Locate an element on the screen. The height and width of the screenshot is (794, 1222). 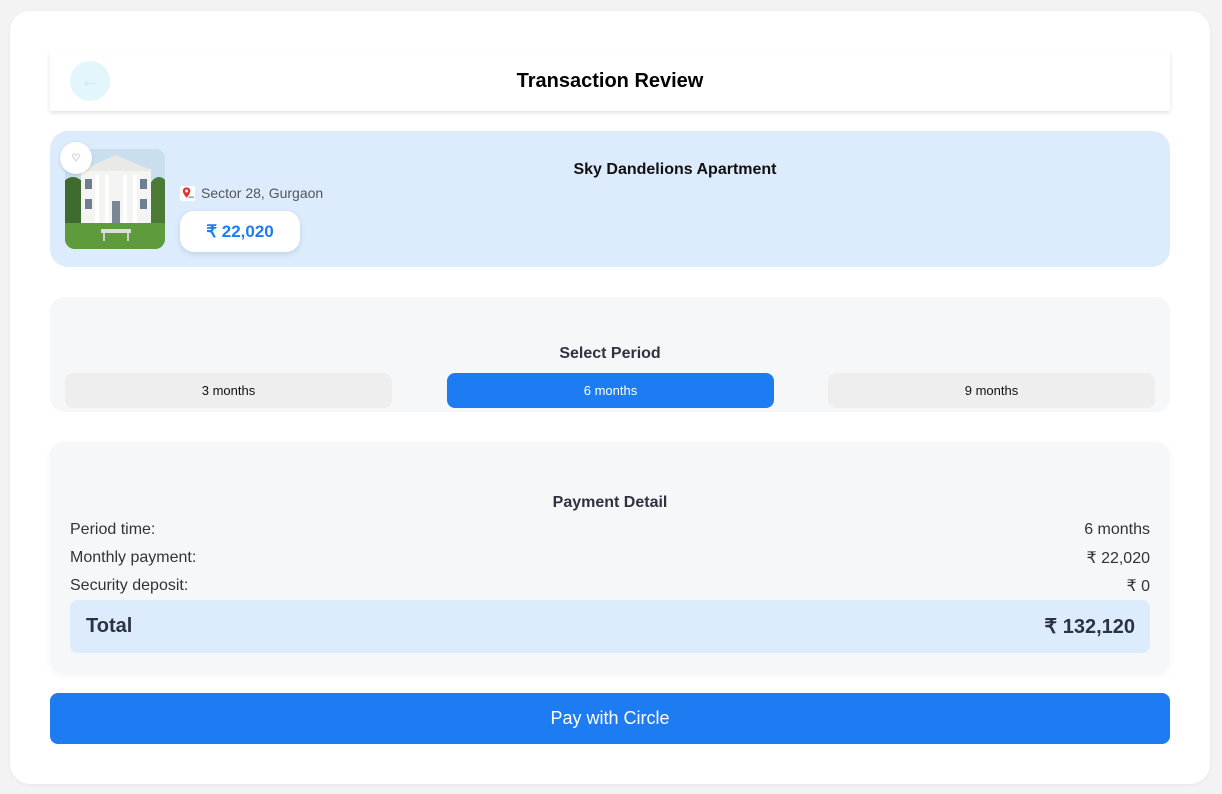
row-label: Monthly payment: is located at coordinates (133, 557).